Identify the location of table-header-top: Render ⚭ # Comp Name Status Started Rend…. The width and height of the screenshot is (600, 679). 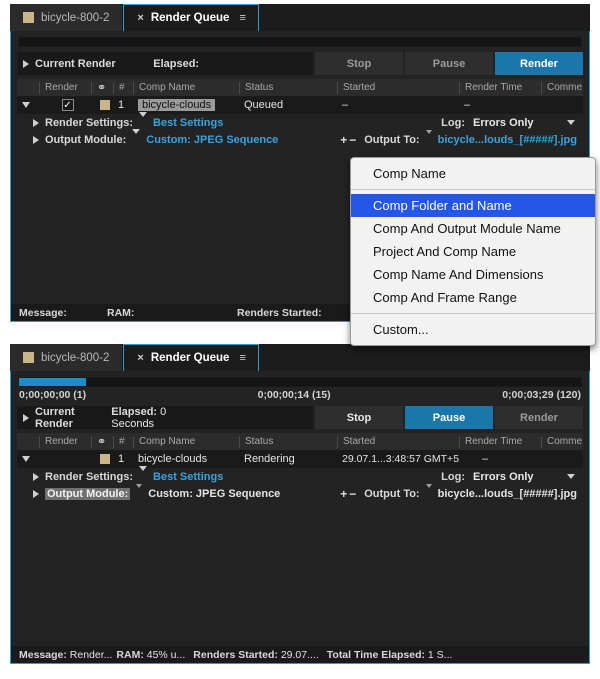
(300, 87).